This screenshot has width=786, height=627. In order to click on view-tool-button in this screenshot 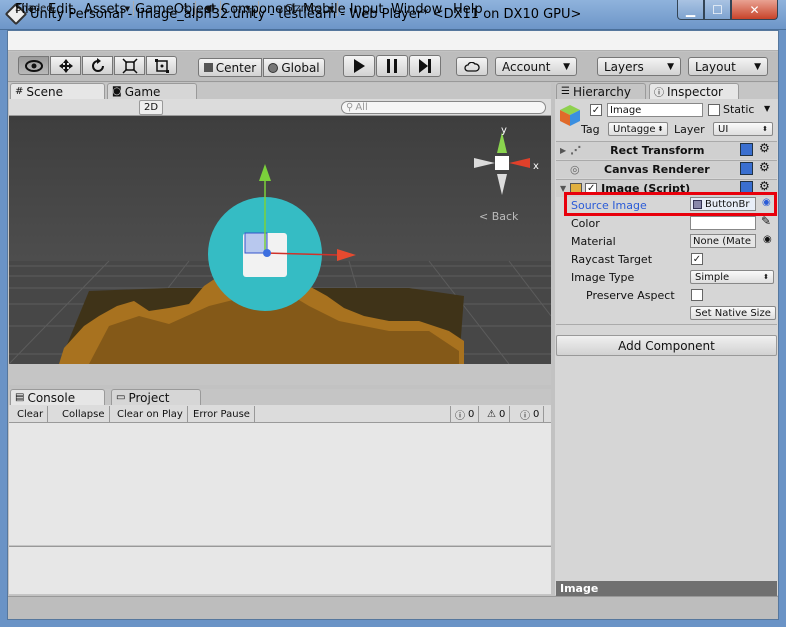, I will do `click(33, 65)`.